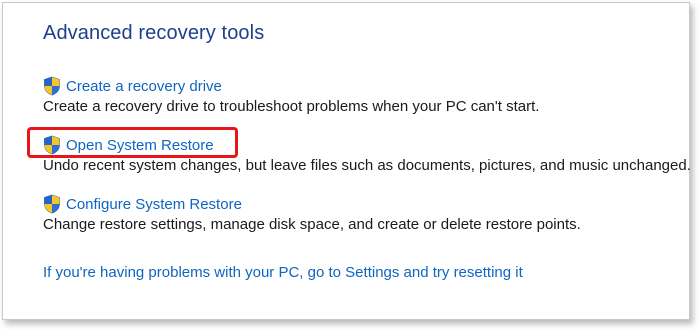  Describe the element at coordinates (144, 86) in the screenshot. I see `create-recovery-drive-label: Create a recovery drive` at that location.